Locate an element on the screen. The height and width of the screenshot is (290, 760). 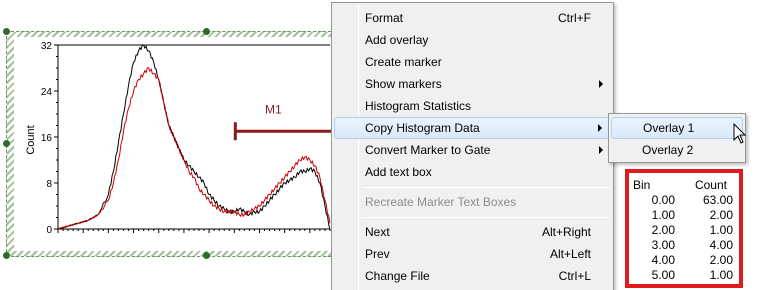
menu-item-histogram-statistics: Histogram Statistics is located at coordinates (472, 106).